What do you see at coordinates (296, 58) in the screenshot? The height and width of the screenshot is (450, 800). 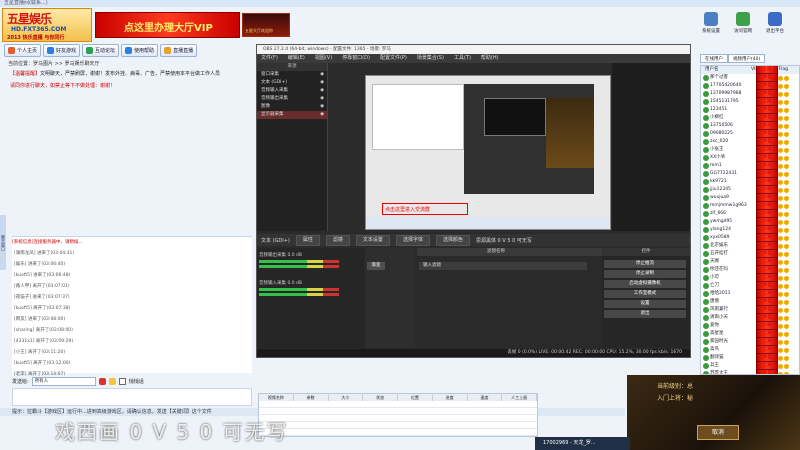 I see `menu-edit: 编辑(E)` at bounding box center [296, 58].